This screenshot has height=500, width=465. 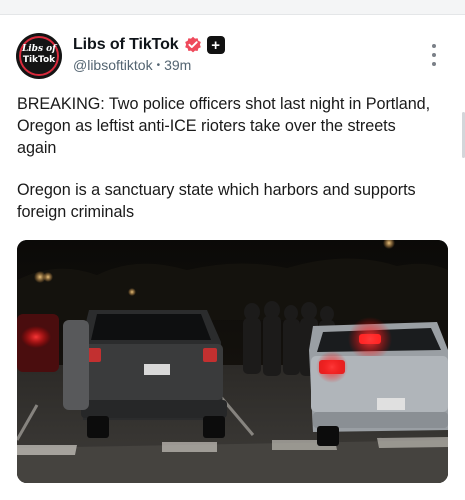 What do you see at coordinates (126, 45) in the screenshot?
I see `author-display-name: Libs of TikTok` at bounding box center [126, 45].